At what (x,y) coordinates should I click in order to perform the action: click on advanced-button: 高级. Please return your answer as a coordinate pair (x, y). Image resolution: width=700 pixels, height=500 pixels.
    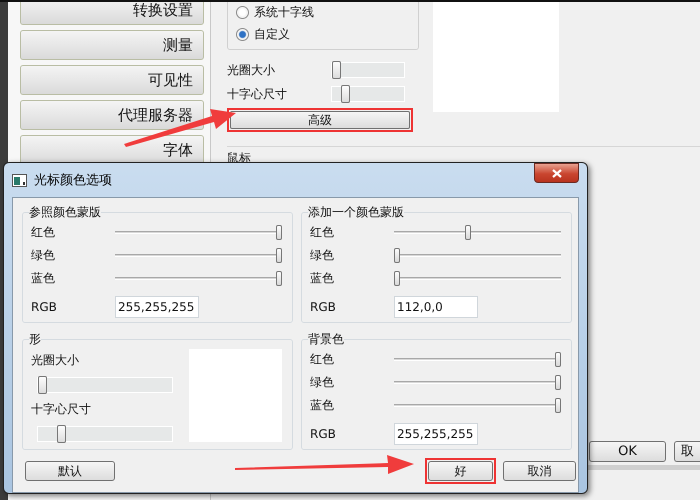
    Looking at the image, I should click on (320, 120).